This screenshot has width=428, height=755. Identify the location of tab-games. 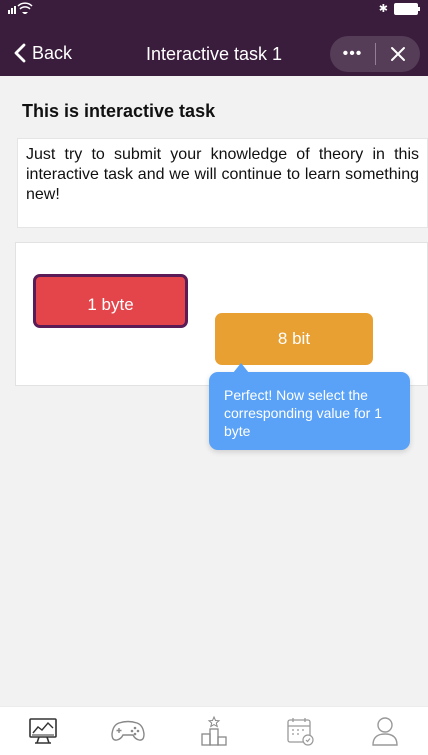
(128, 731).